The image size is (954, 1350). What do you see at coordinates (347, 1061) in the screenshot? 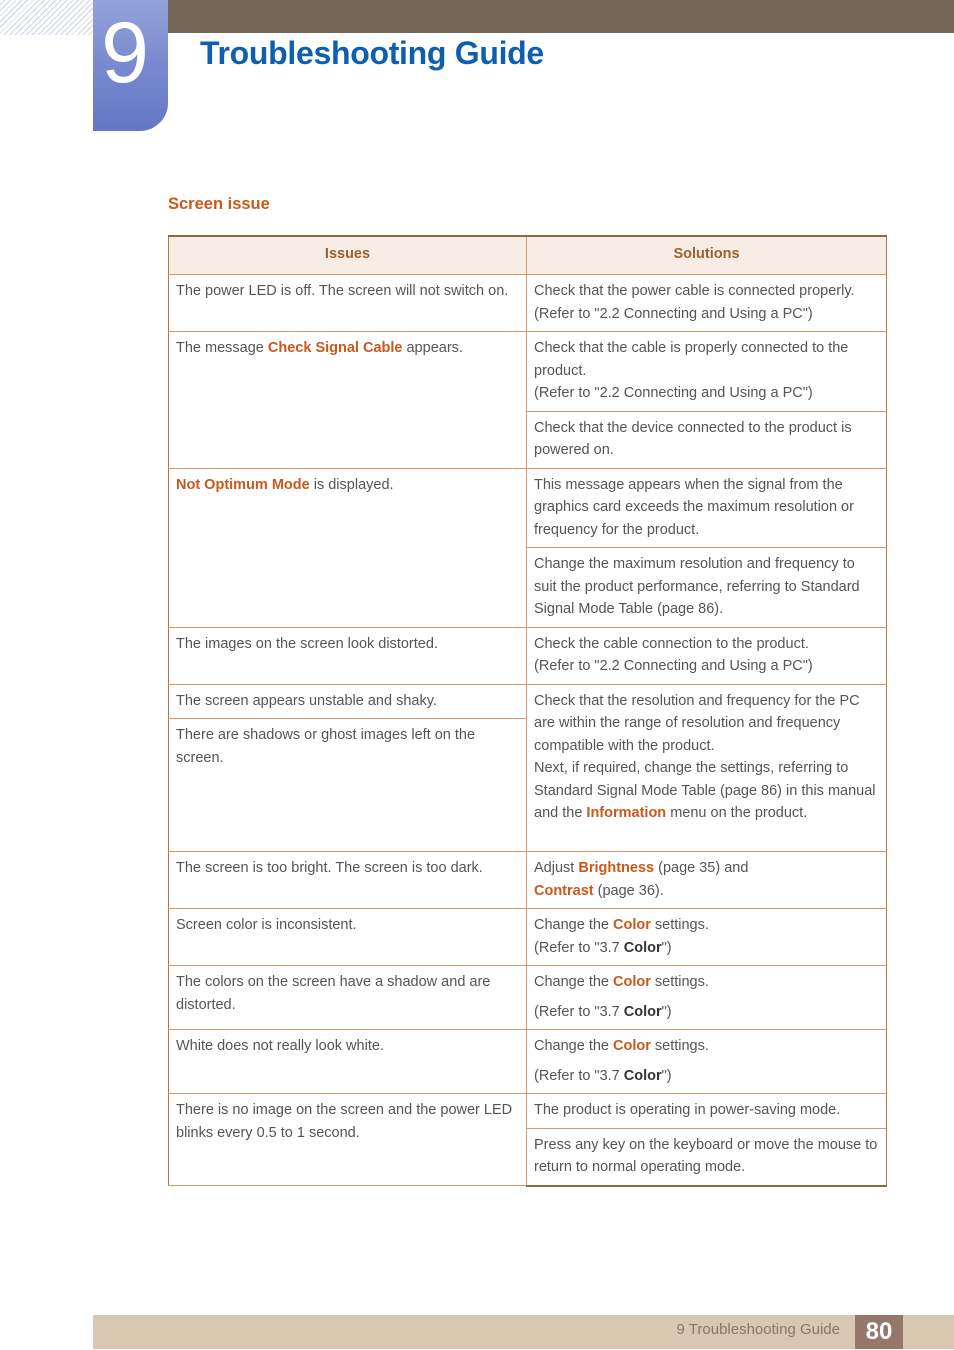
I see `issue-cell: White does not really look white.` at bounding box center [347, 1061].